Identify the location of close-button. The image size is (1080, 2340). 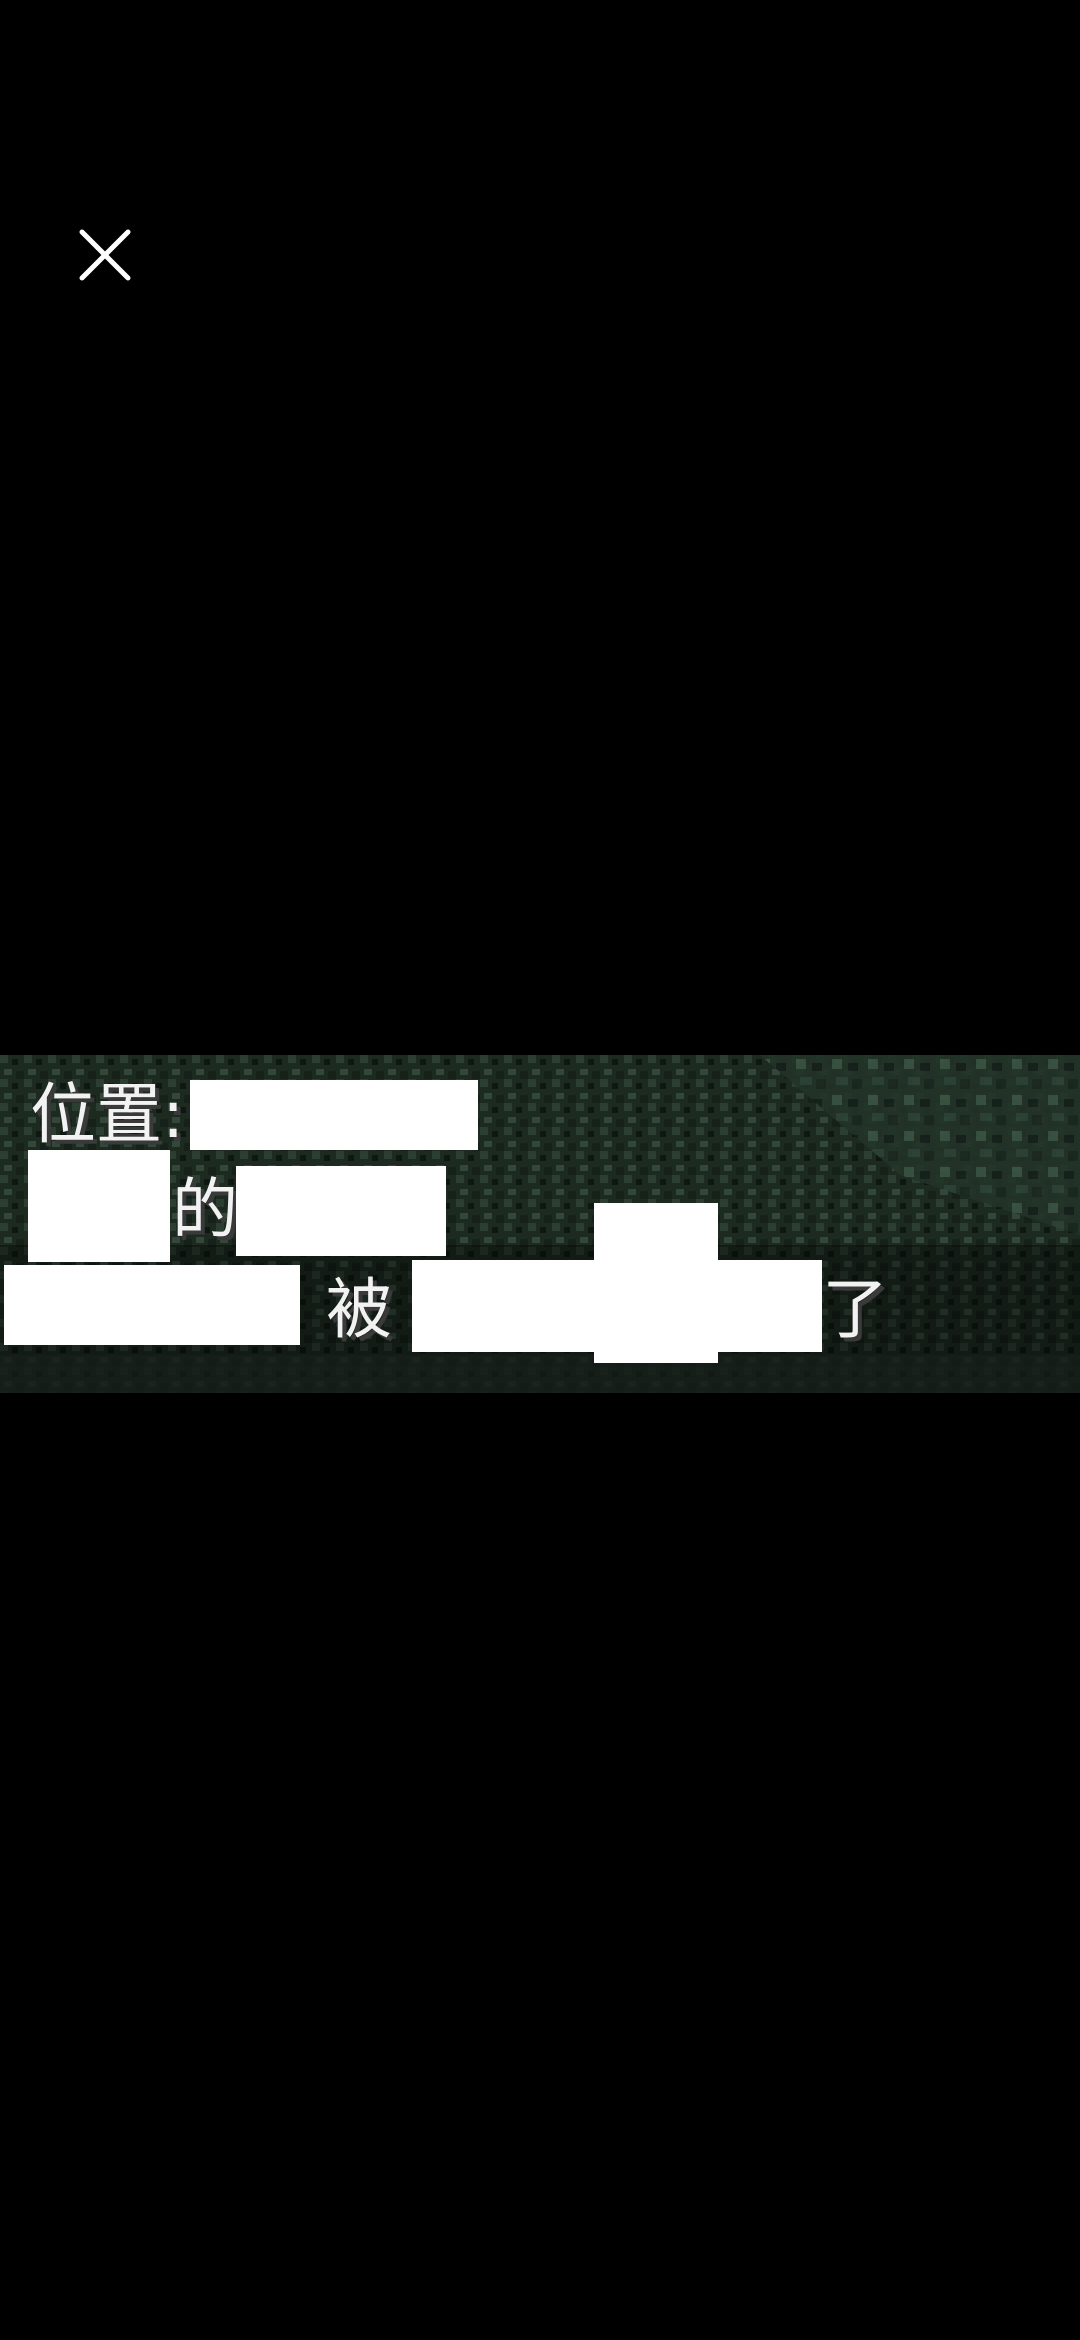
(105, 255).